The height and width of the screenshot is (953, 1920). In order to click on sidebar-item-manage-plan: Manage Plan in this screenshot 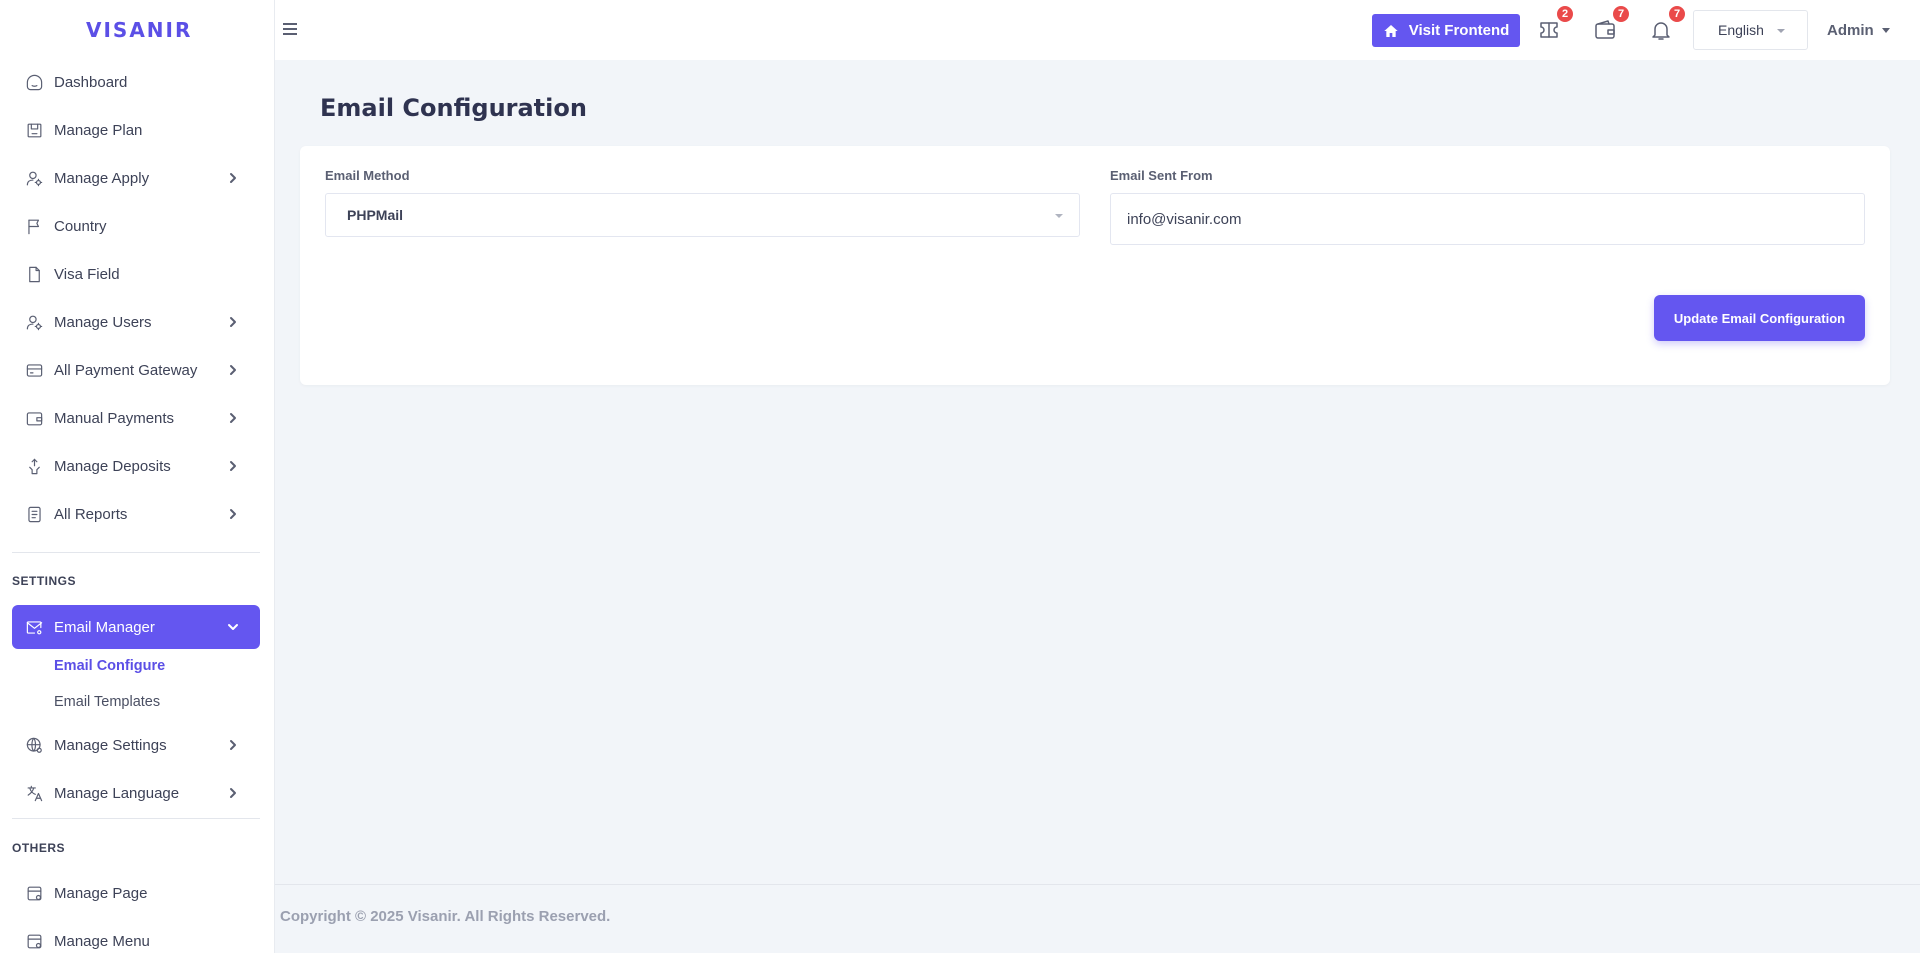, I will do `click(136, 130)`.